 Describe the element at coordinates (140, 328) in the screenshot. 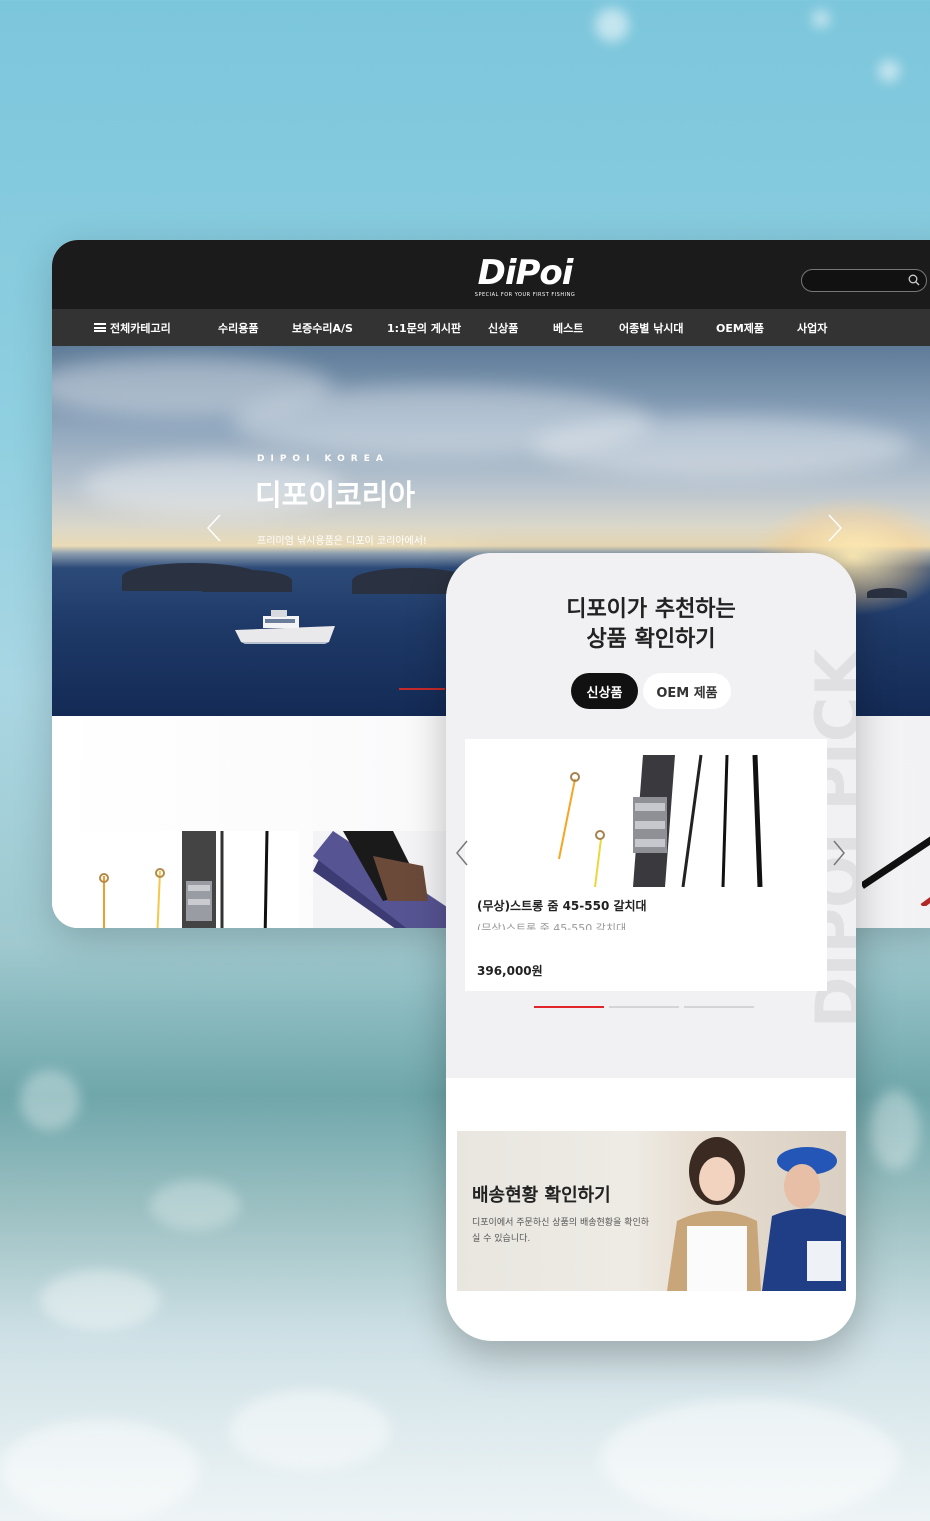

I see `all-category-label: 전체카테고리` at that location.